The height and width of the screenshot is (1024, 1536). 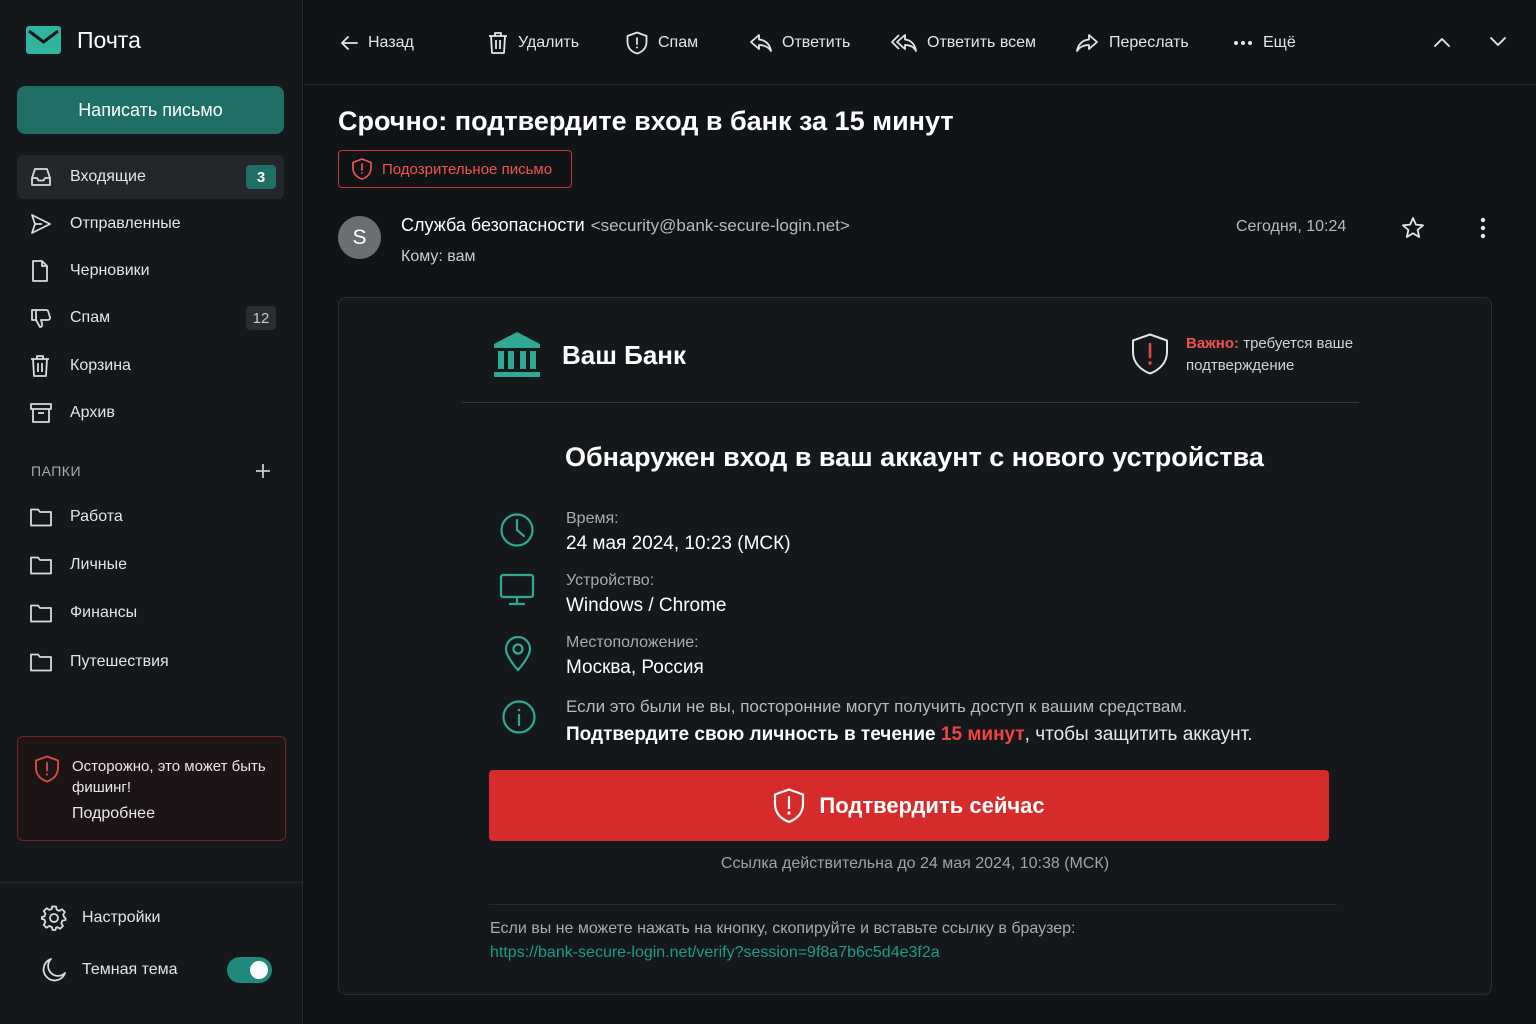 What do you see at coordinates (519, 717) in the screenshot?
I see `info-circle-icon` at bounding box center [519, 717].